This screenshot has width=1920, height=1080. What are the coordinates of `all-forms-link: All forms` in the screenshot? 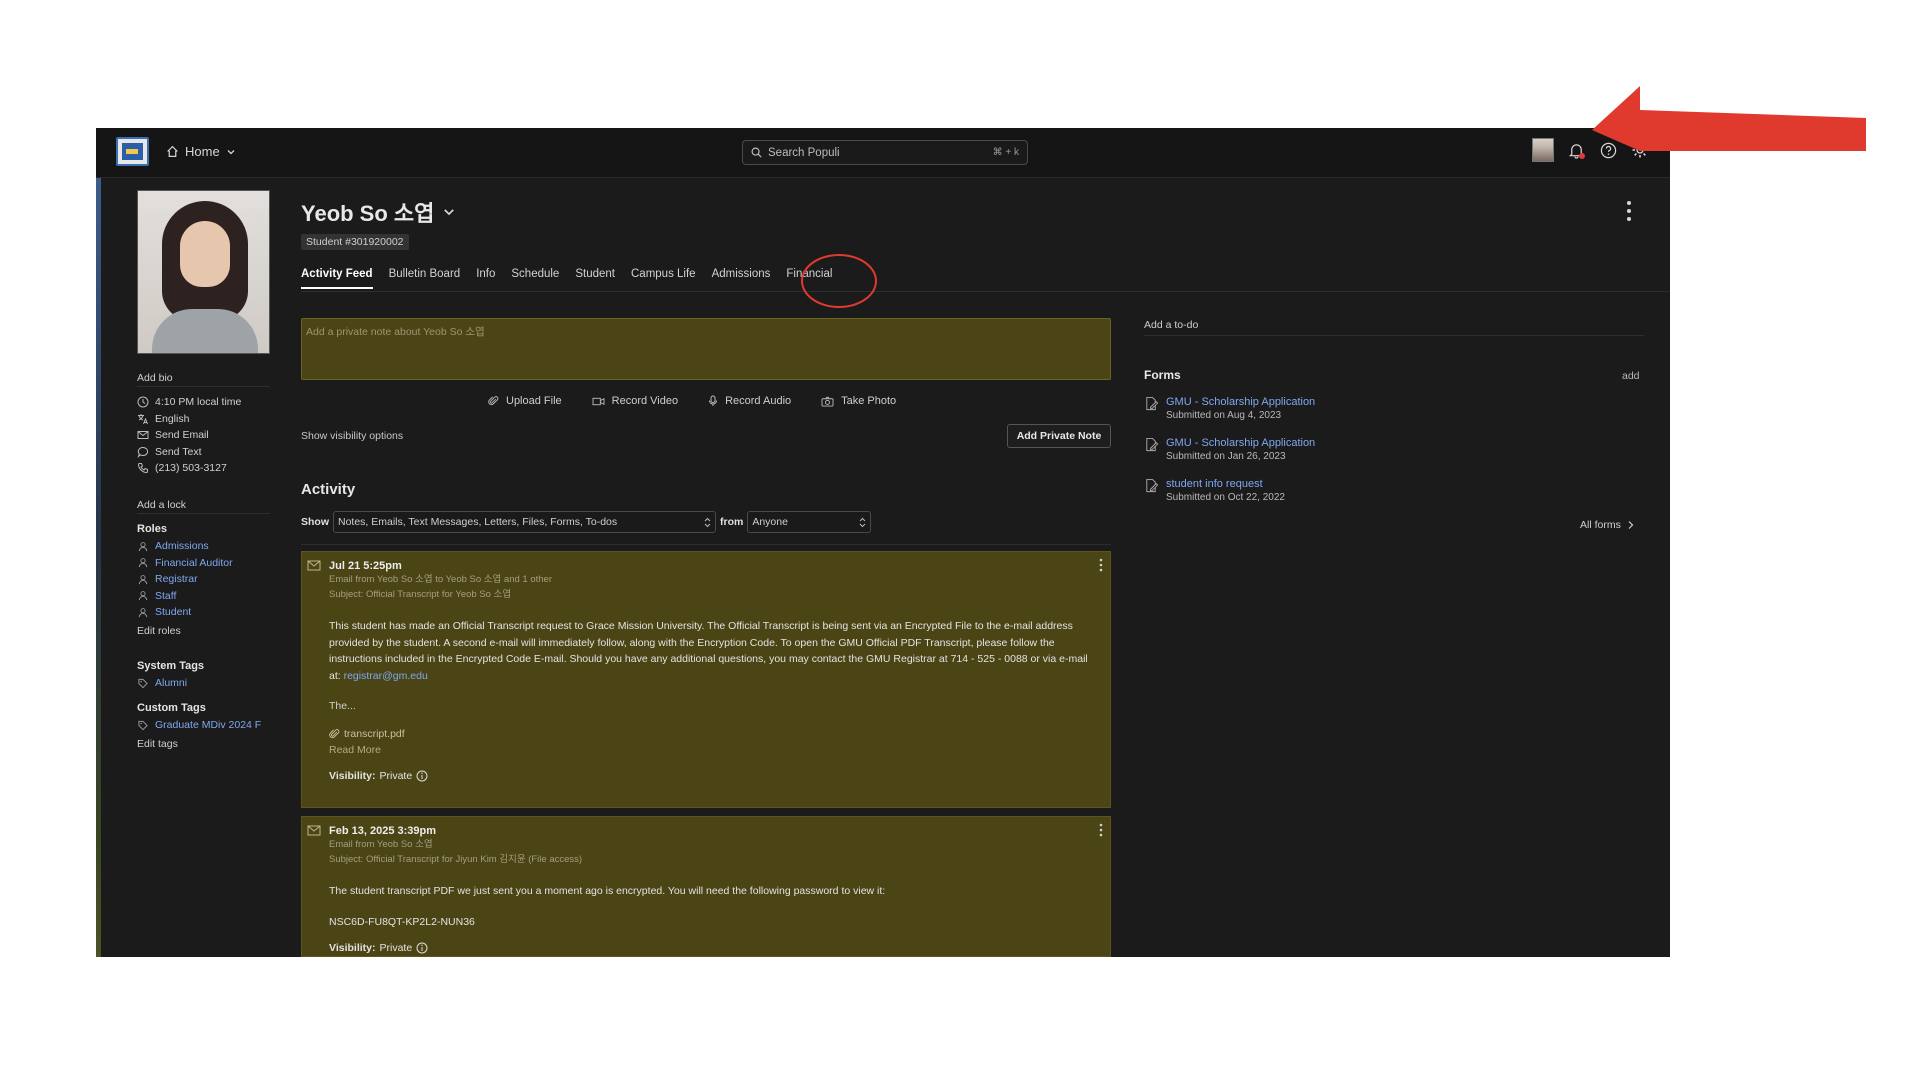 It's located at (1607, 525).